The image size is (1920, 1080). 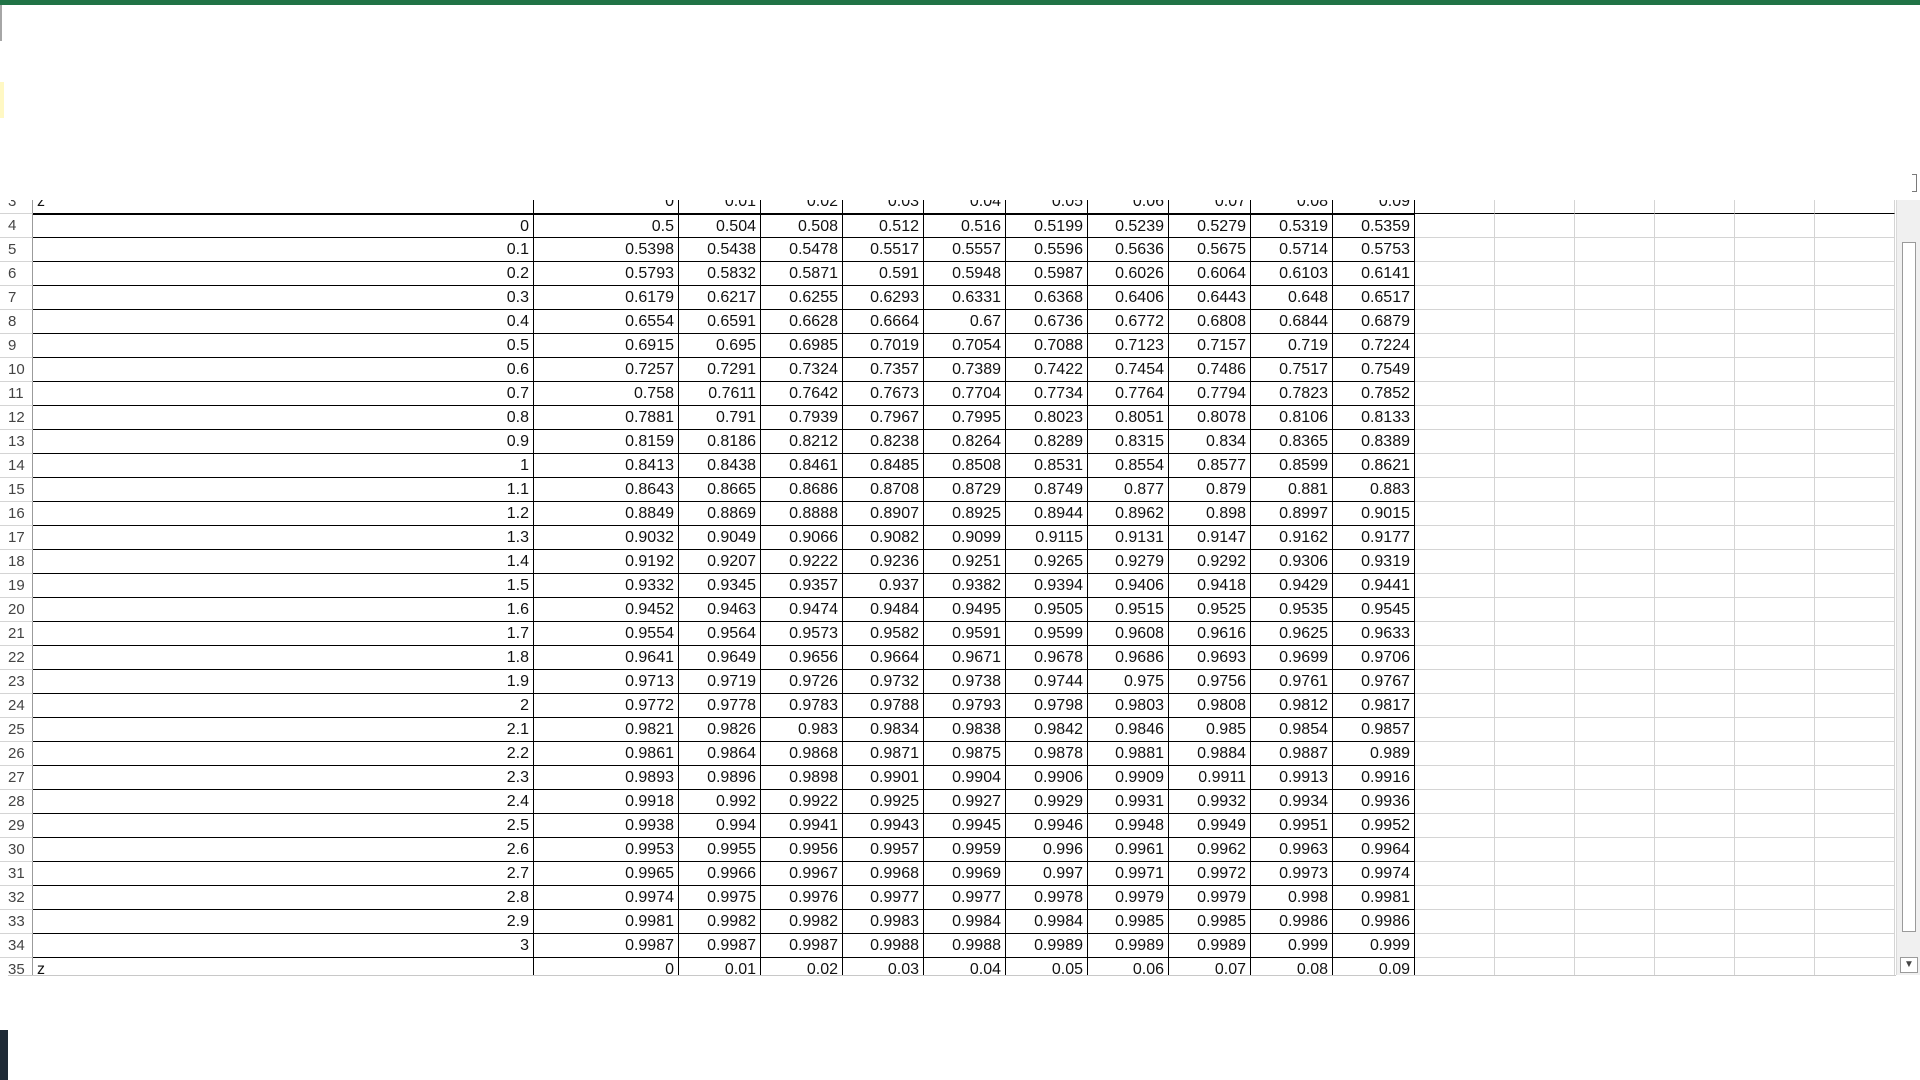 I want to click on row-header: 14, so click(x=16, y=466).